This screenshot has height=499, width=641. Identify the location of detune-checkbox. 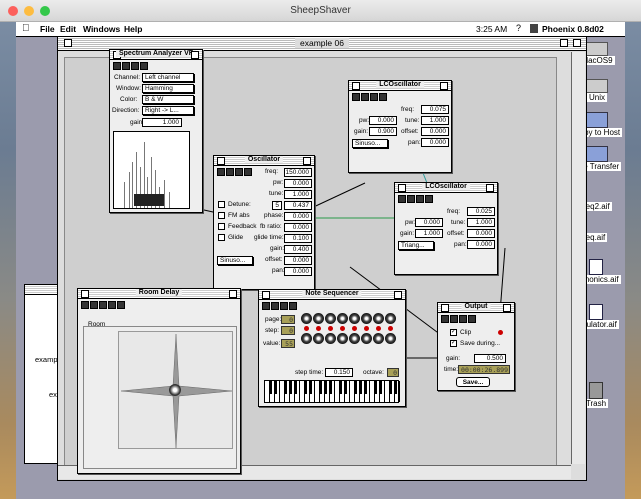
(221, 204).